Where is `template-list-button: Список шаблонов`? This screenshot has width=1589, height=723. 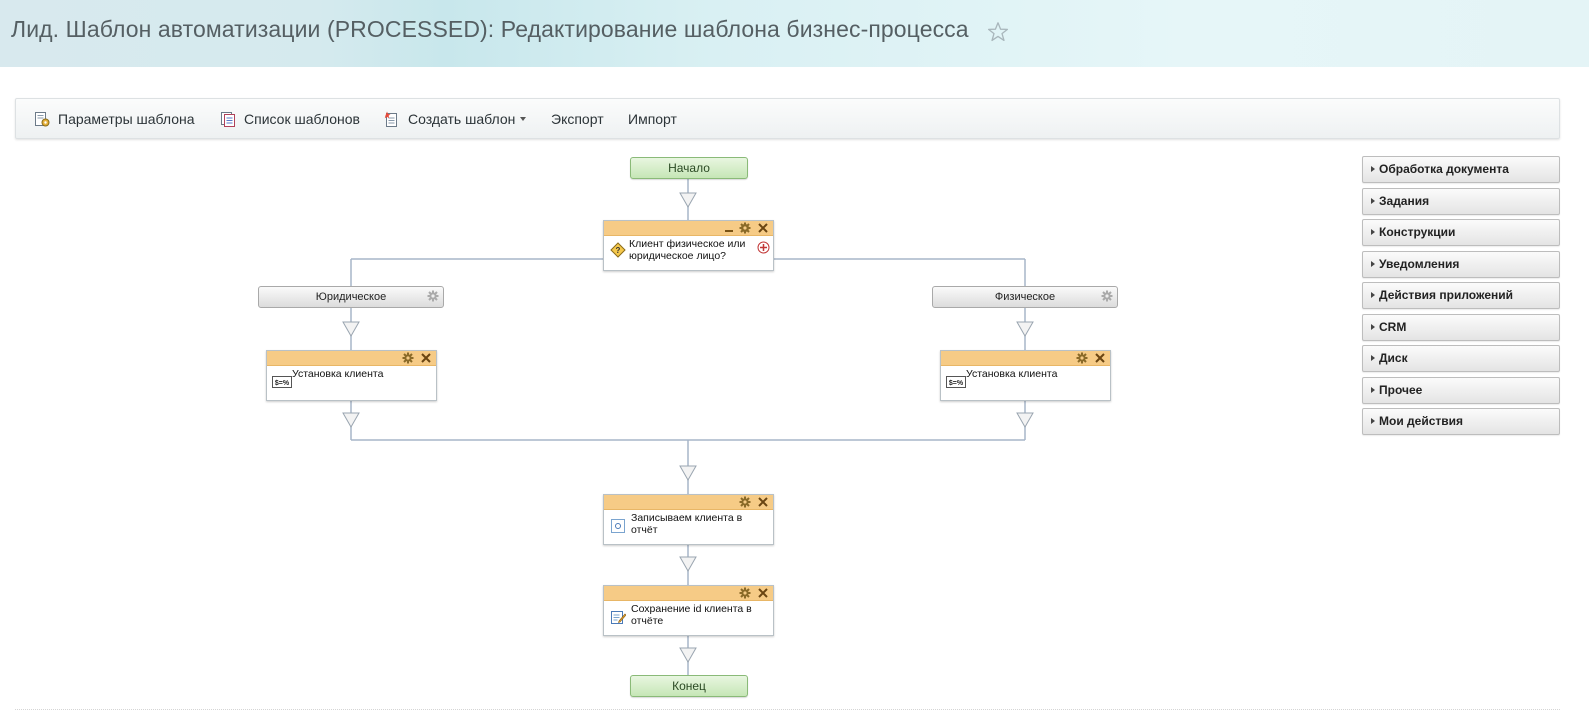
template-list-button: Список шаблонов is located at coordinates (290, 118).